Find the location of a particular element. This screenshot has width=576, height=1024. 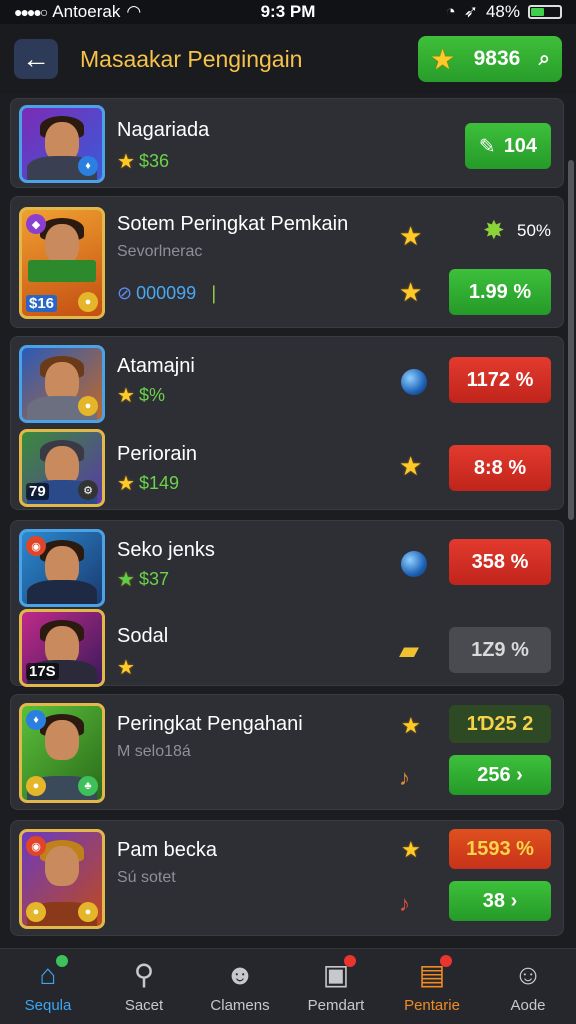

wifi-icon: ◠ is located at coordinates (134, 11).